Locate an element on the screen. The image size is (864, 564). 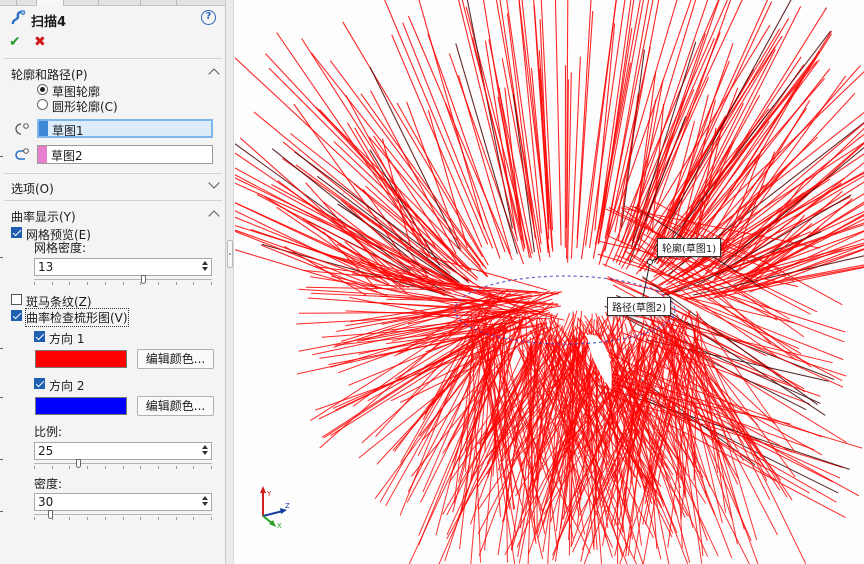
path-callout: 路径(草图2) is located at coordinates (639, 306).